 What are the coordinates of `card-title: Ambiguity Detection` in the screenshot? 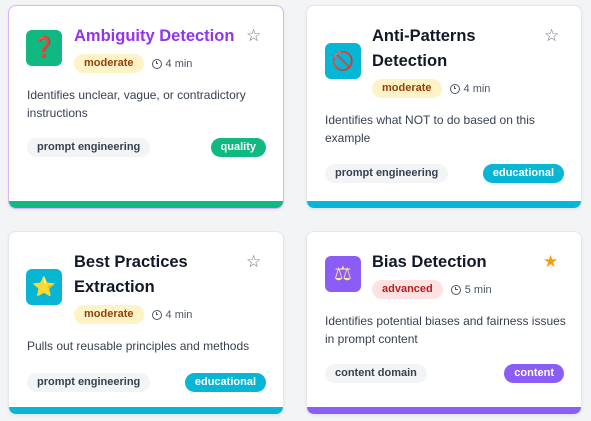 It's located at (154, 36).